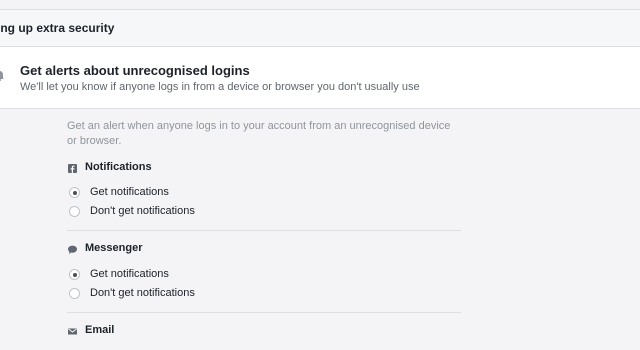 This screenshot has width=640, height=350. Describe the element at coordinates (72, 331) in the screenshot. I see `envelope-icon` at that location.